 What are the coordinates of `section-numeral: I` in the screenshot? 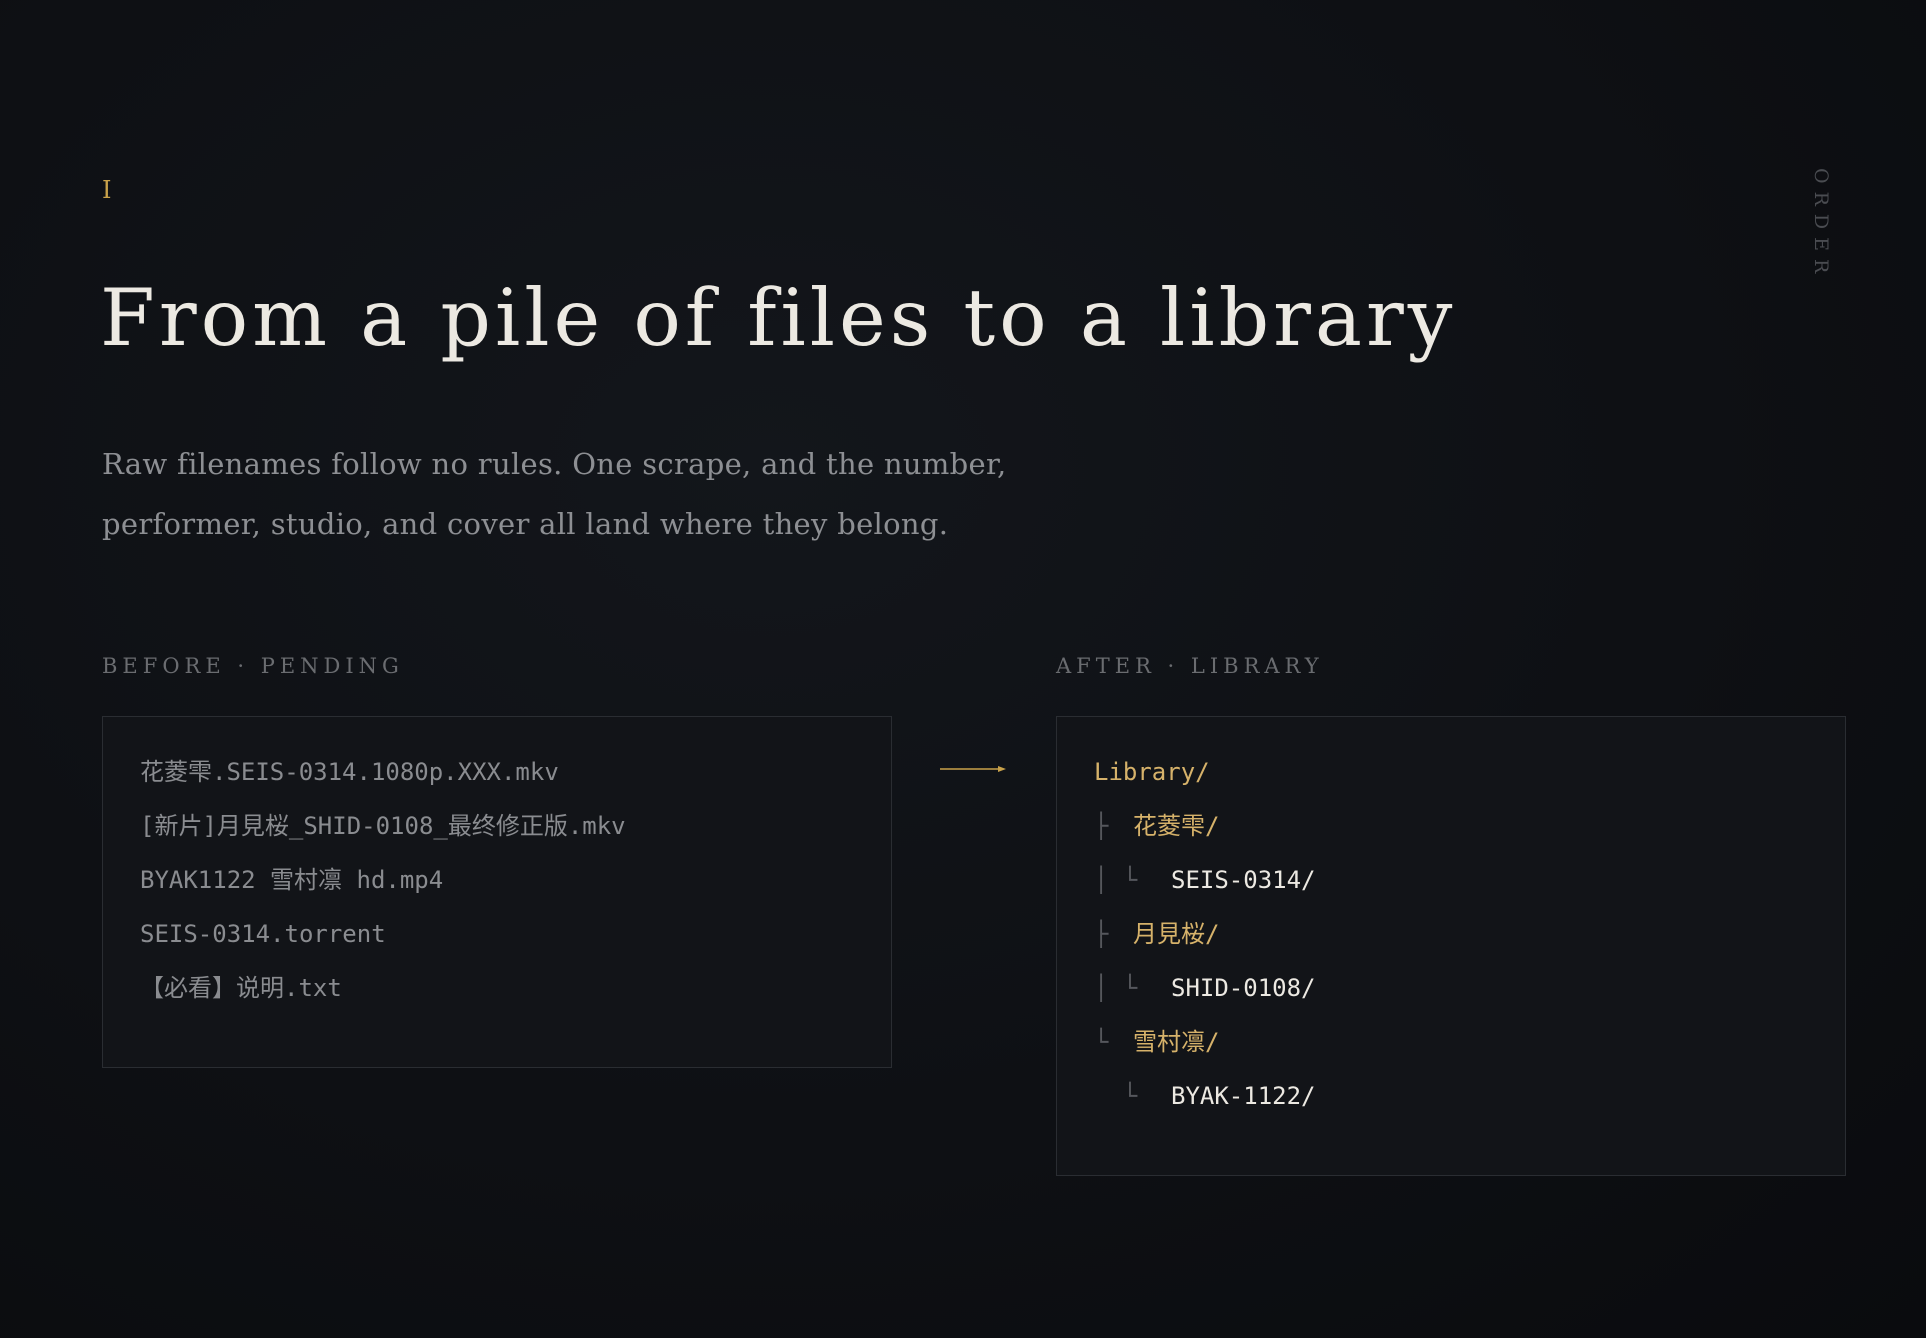 It's located at (107, 190).